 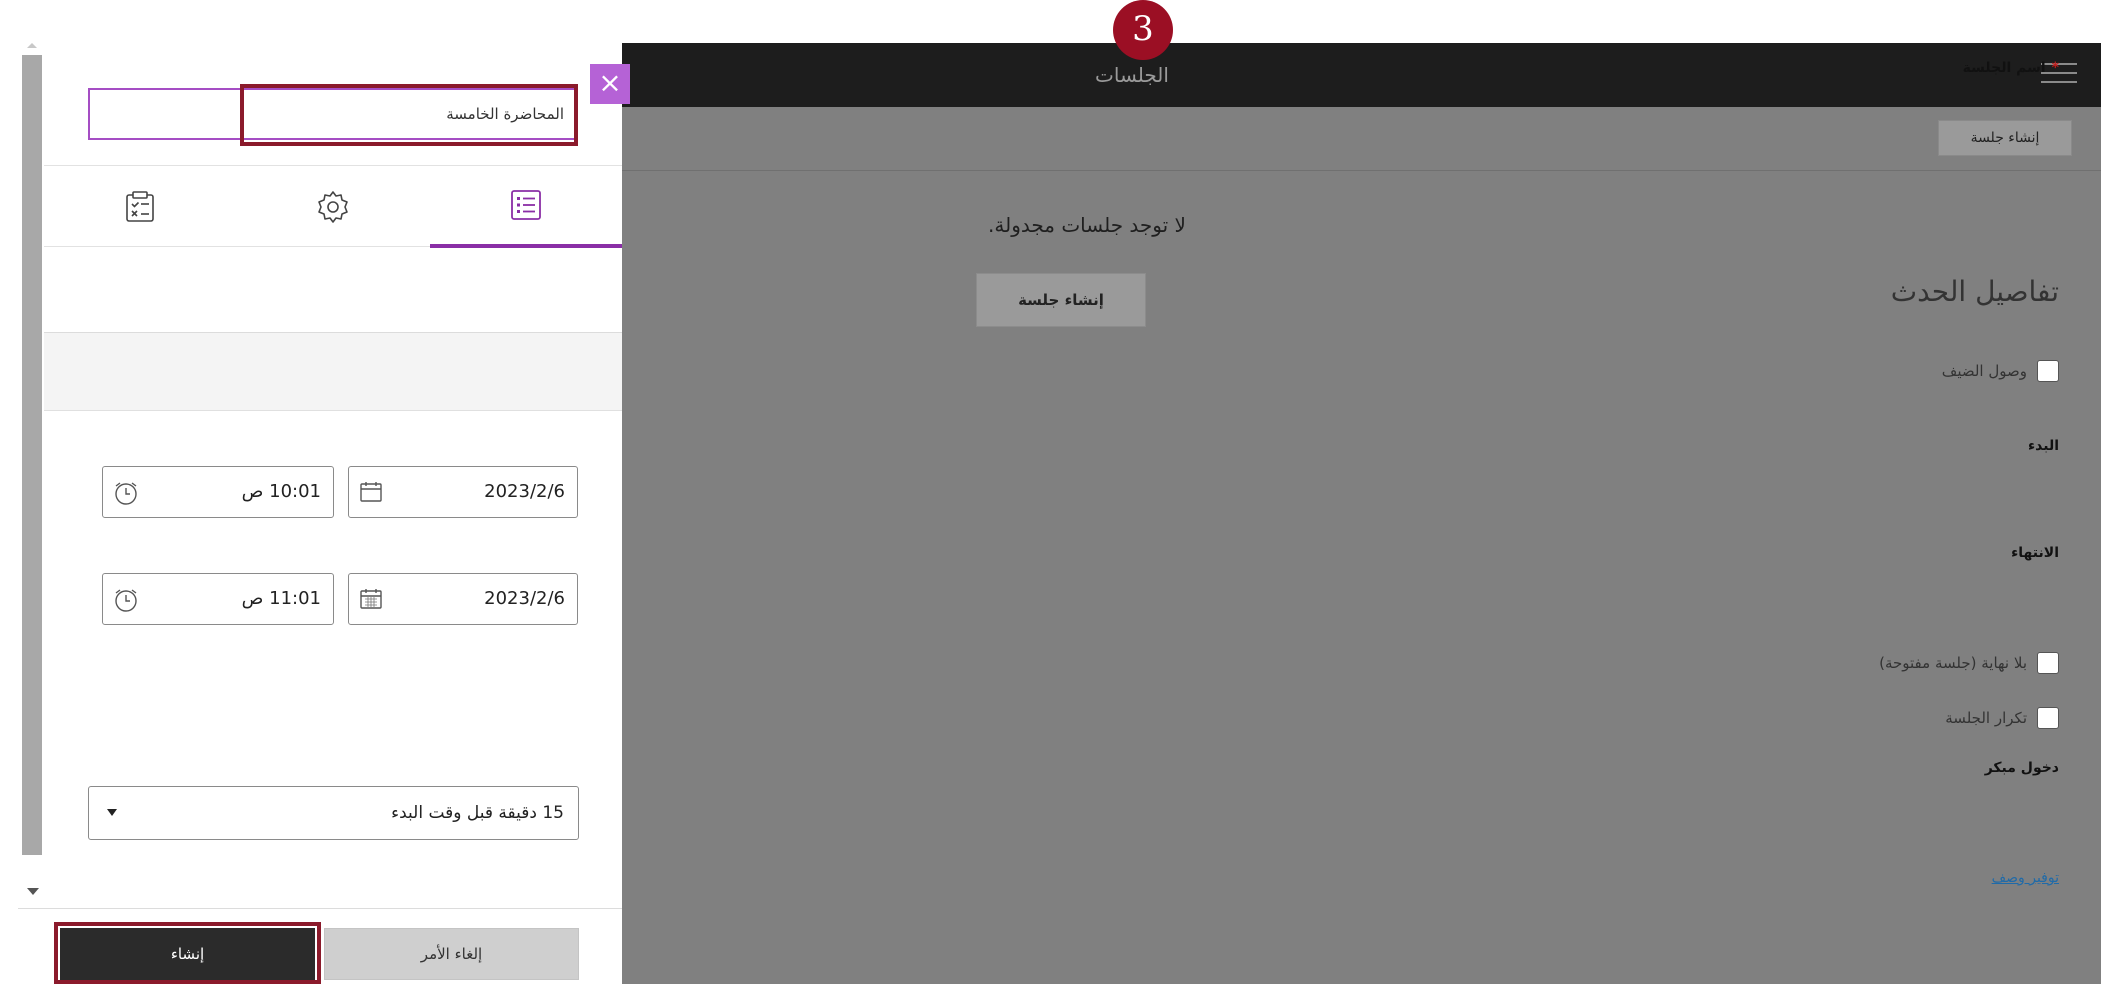 What do you see at coordinates (524, 491) in the screenshot?
I see `start-date-value: 2023/2/6` at bounding box center [524, 491].